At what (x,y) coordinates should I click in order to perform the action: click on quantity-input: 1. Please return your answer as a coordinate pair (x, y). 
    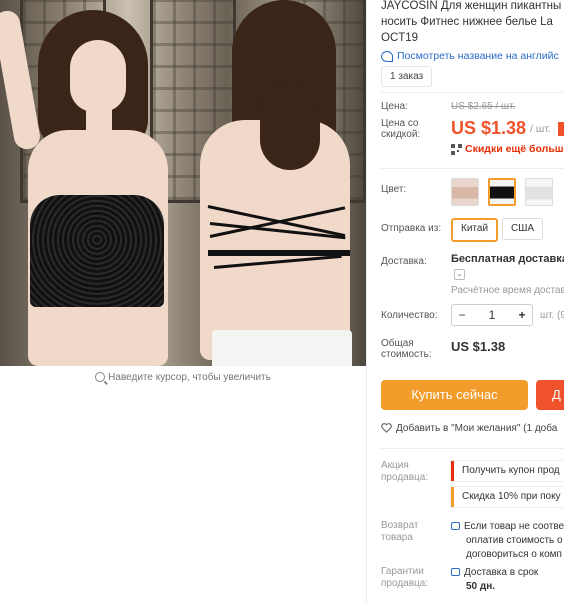
    Looking at the image, I should click on (492, 315).